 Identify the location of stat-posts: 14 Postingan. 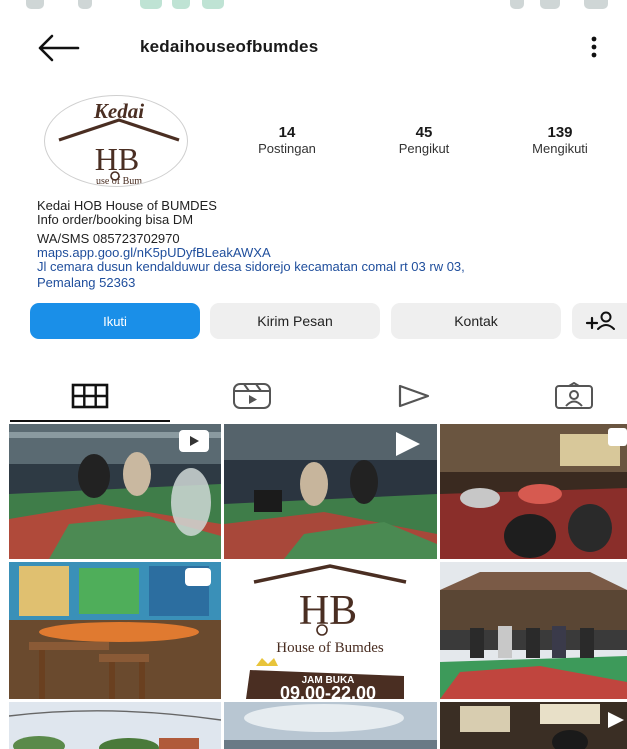
(287, 140).